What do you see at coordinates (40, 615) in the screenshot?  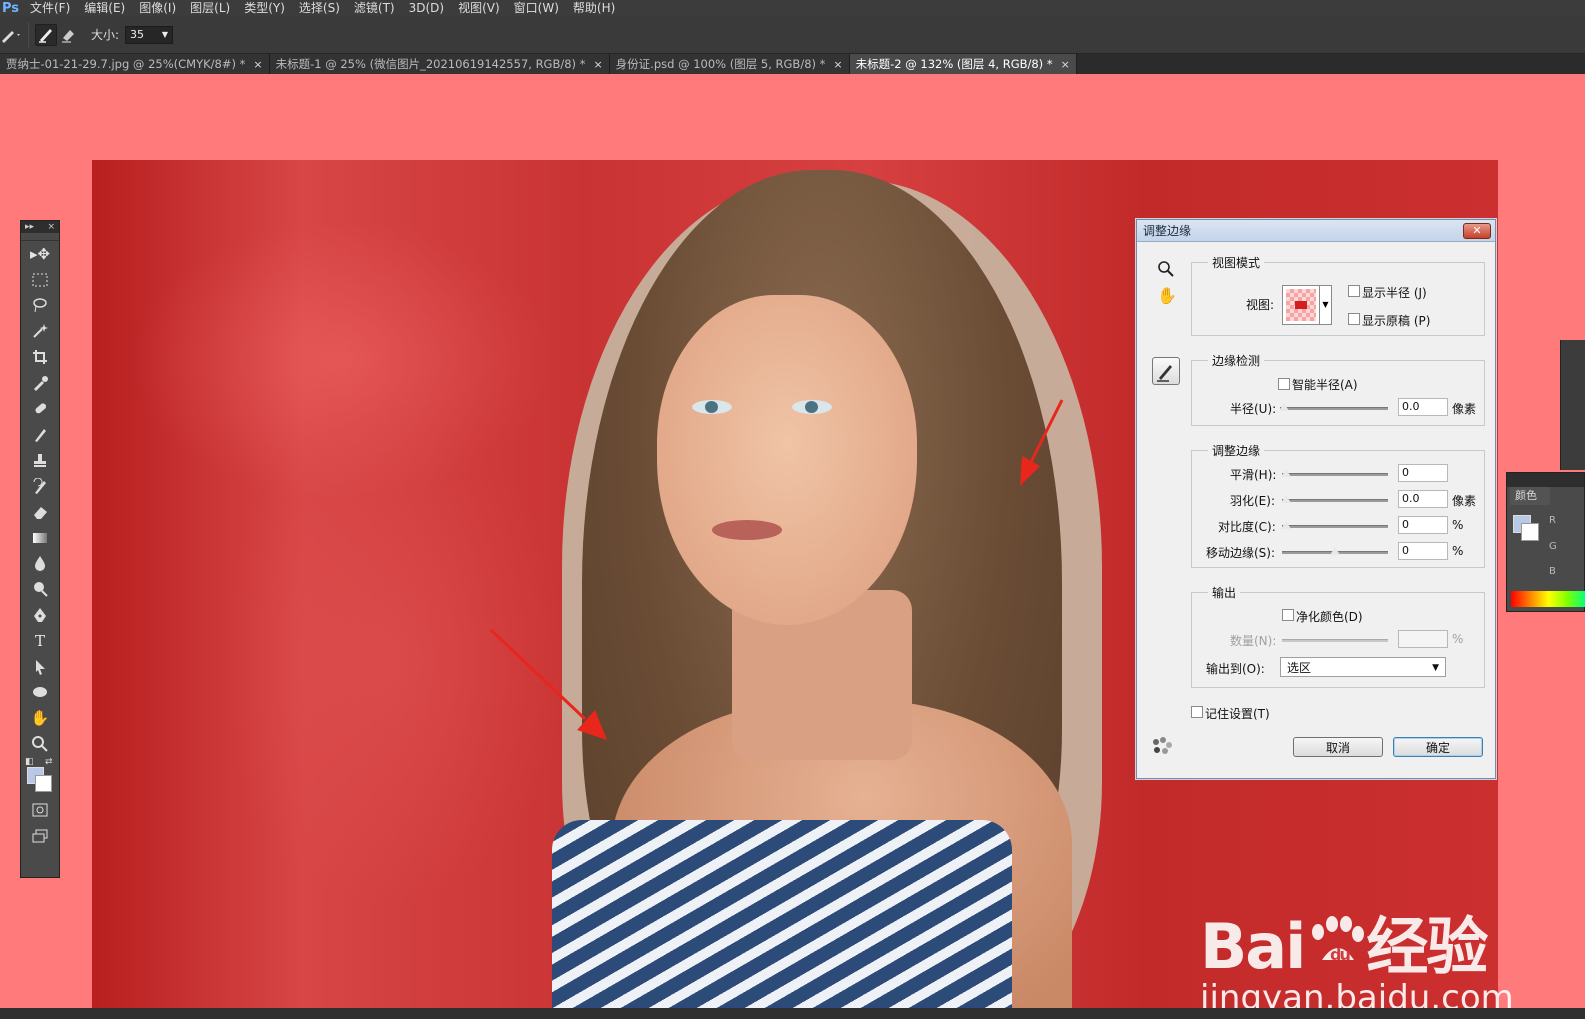 I see `pen-tool-icon` at bounding box center [40, 615].